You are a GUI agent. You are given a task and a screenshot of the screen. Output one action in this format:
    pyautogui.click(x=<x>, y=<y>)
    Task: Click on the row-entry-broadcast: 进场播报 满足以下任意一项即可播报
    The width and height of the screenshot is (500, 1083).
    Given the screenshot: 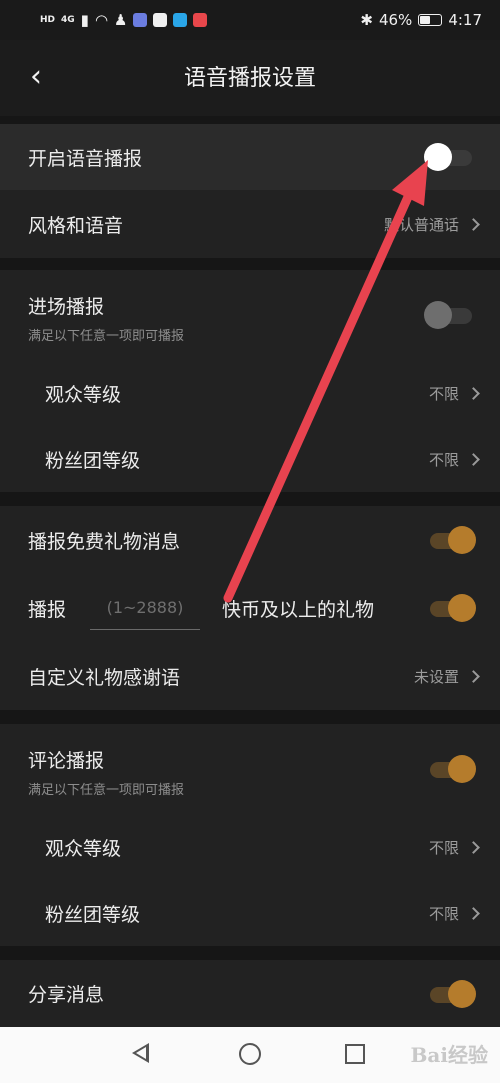 What is the action you would take?
    pyautogui.click(x=250, y=315)
    